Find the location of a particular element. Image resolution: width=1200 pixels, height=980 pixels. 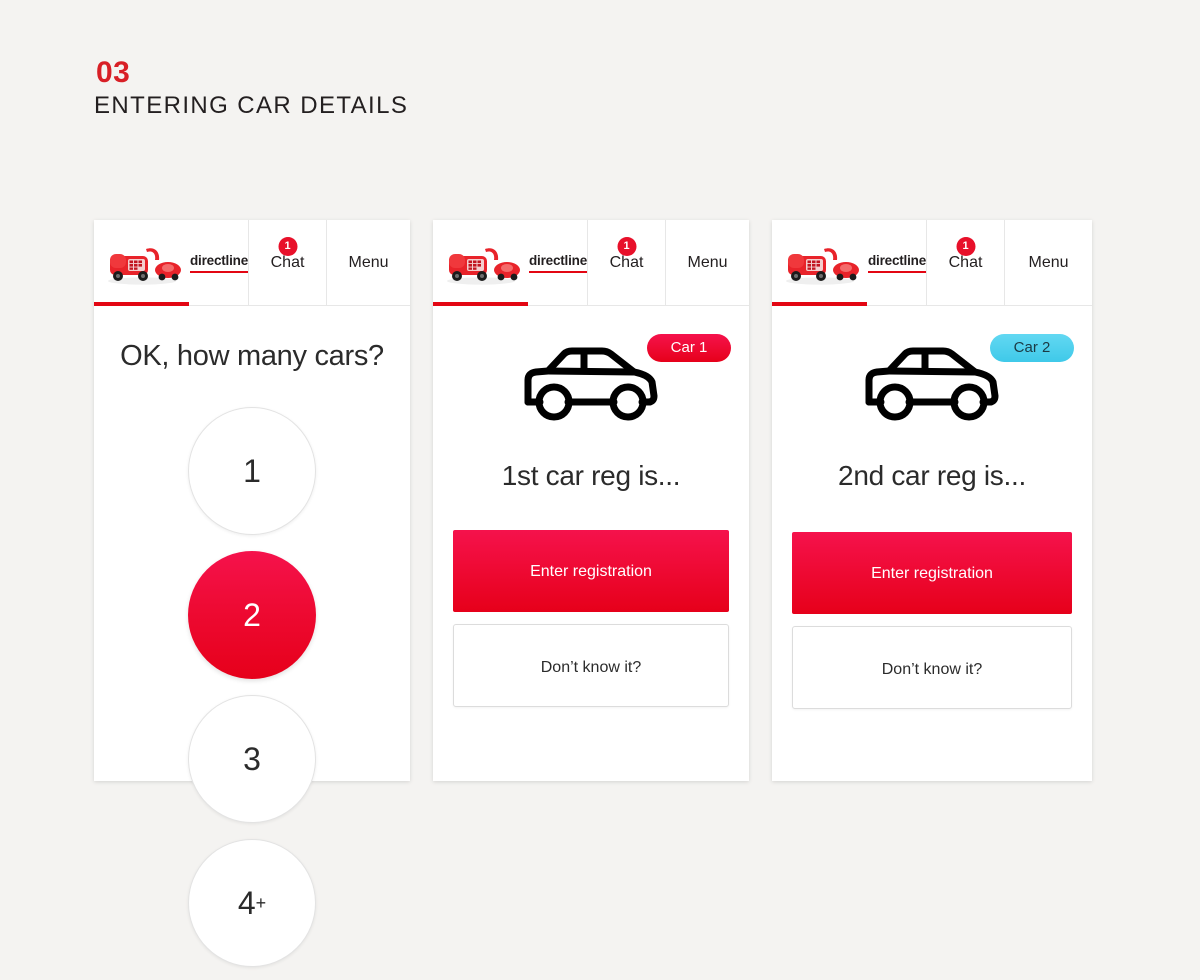

car-count-option-3: 3 is located at coordinates (252, 759).